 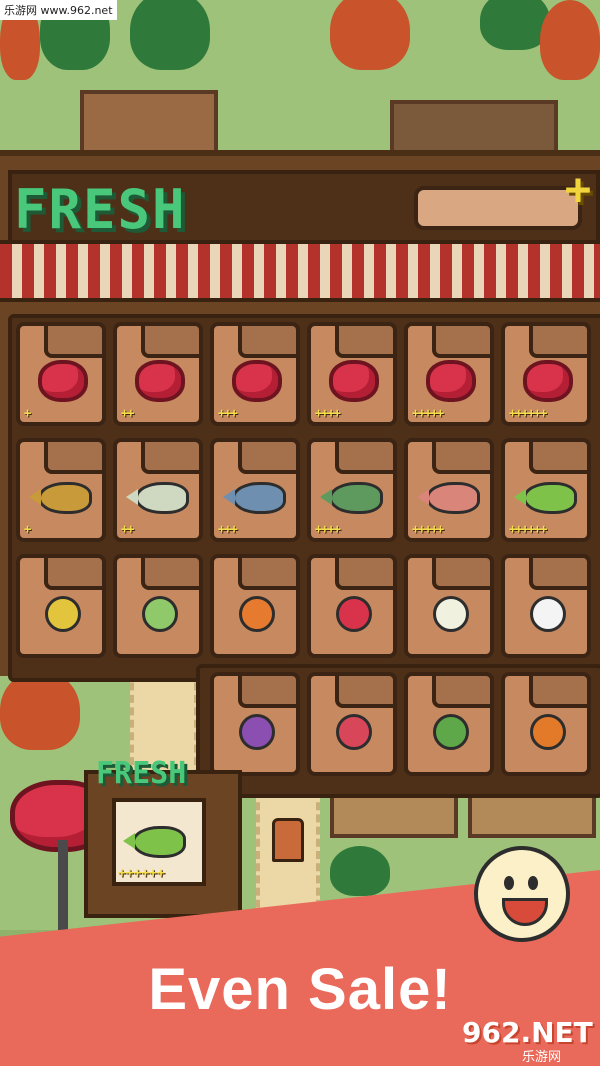 I want to click on smiley-face-icon, so click(x=522, y=894).